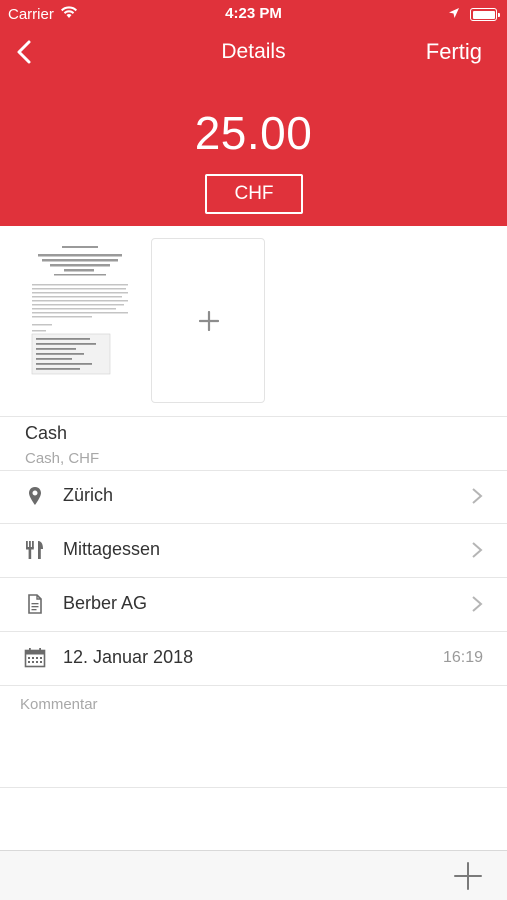 The image size is (507, 900). I want to click on receipt-image-icon, so click(80, 314).